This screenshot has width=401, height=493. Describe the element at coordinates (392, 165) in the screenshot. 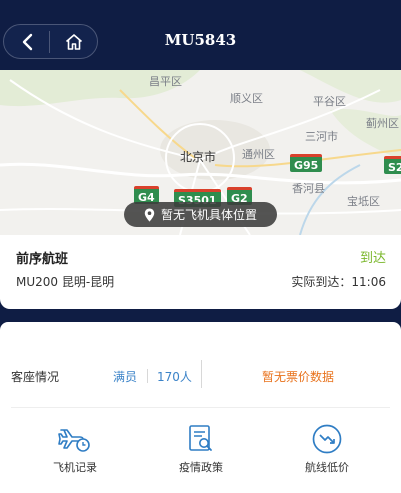

I see `highway-shield-s2: S2` at that location.